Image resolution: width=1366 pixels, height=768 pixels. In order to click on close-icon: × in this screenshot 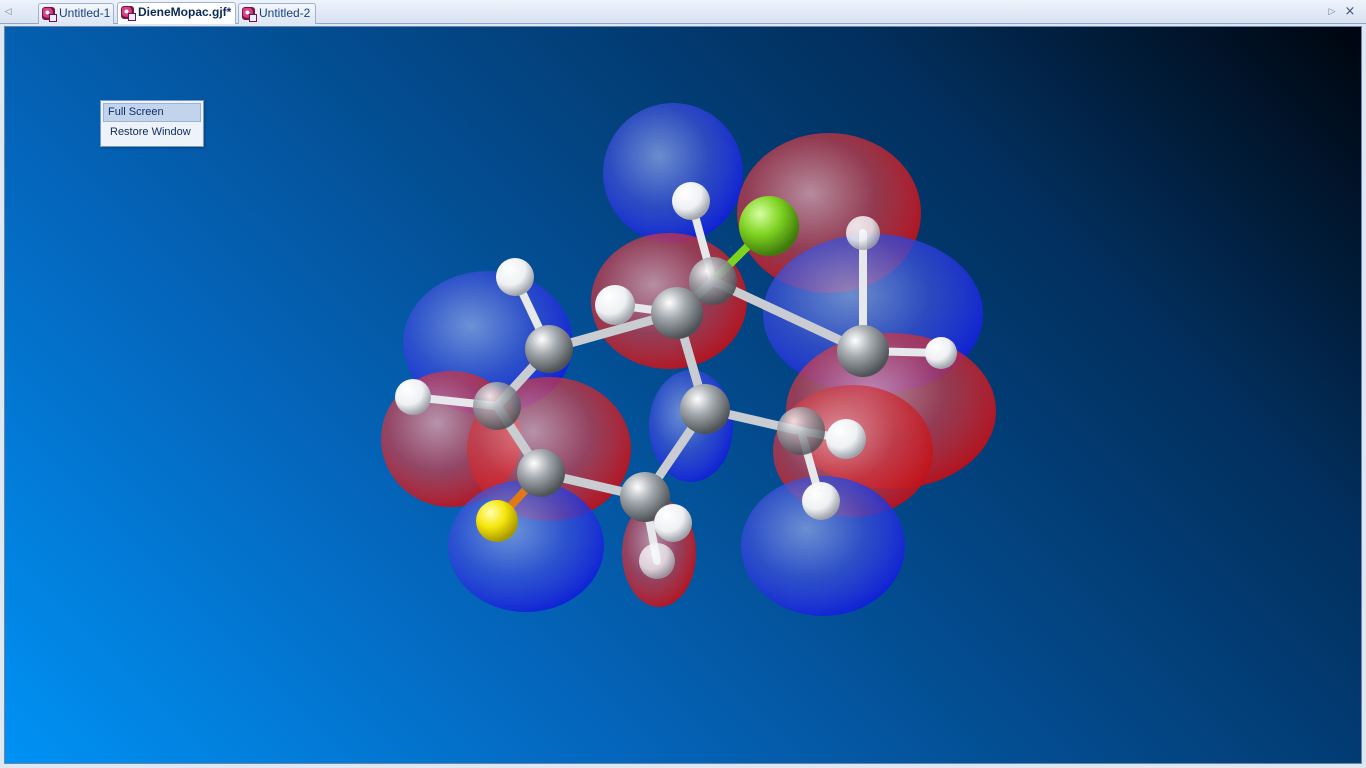, I will do `click(1350, 12)`.